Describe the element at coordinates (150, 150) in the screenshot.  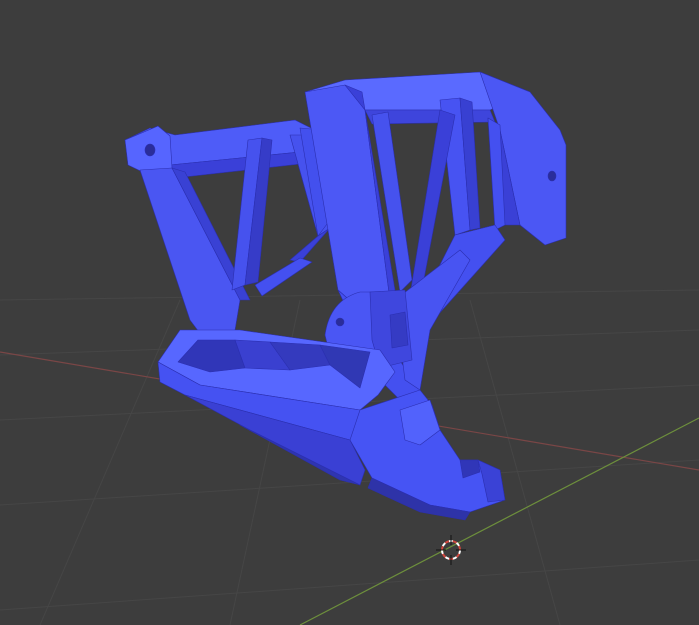
I see `mount-hole-left` at that location.